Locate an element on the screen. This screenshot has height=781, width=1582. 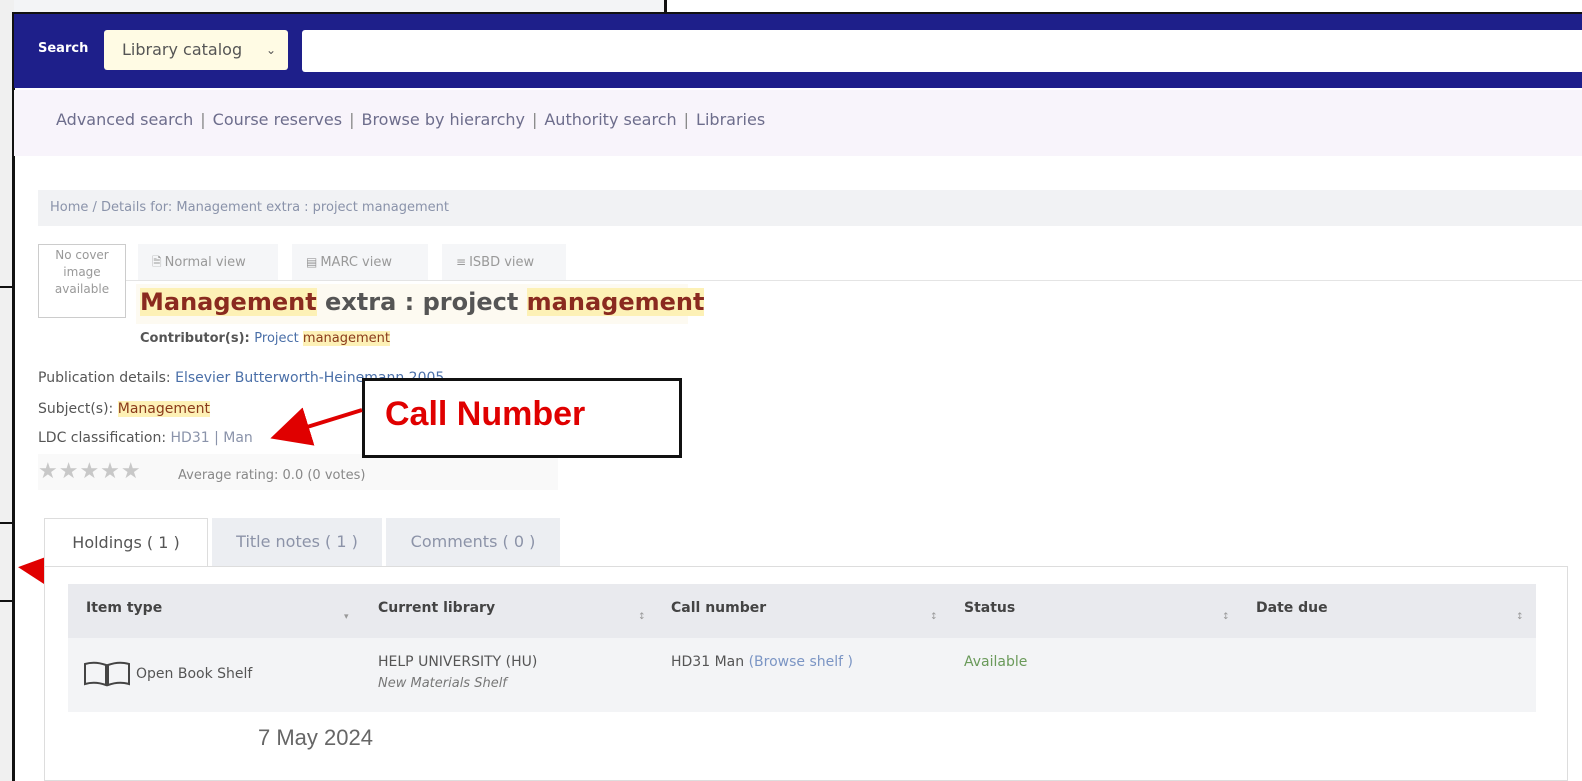
call-number-value: HD31 Man is located at coordinates (708, 662).